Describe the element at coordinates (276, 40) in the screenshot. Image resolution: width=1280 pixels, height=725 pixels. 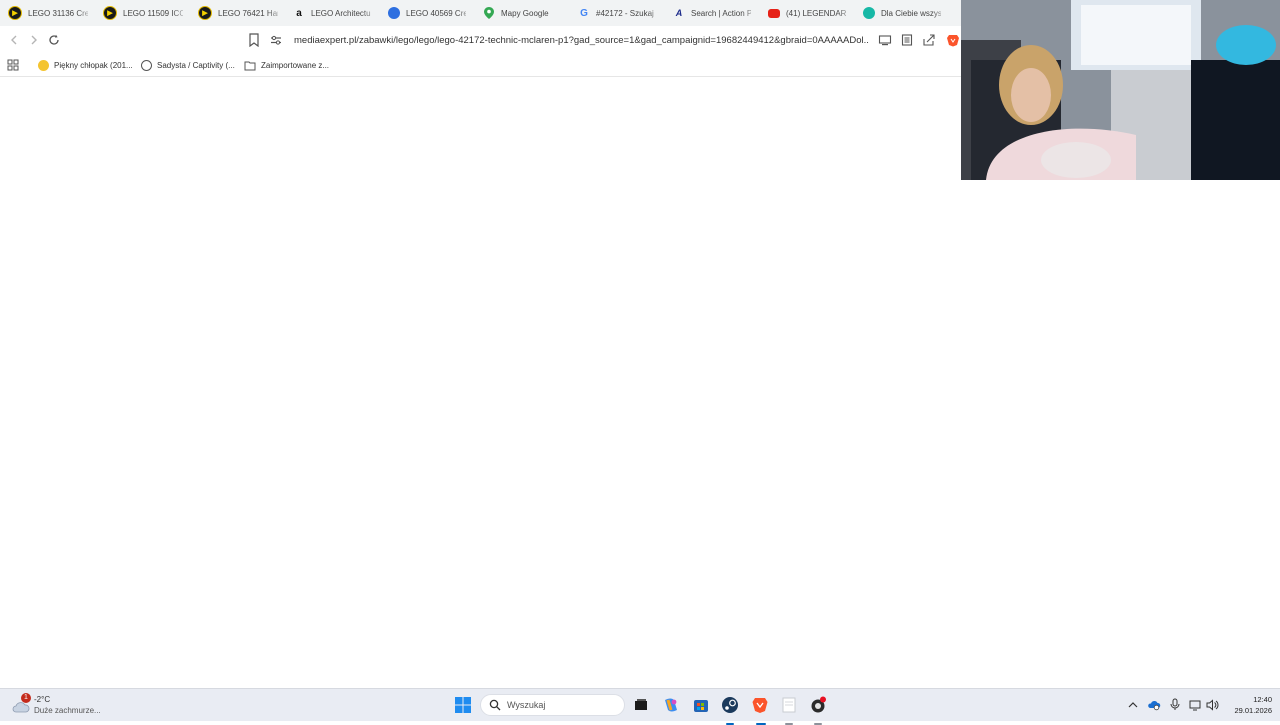
I see `site-settings-icon` at that location.